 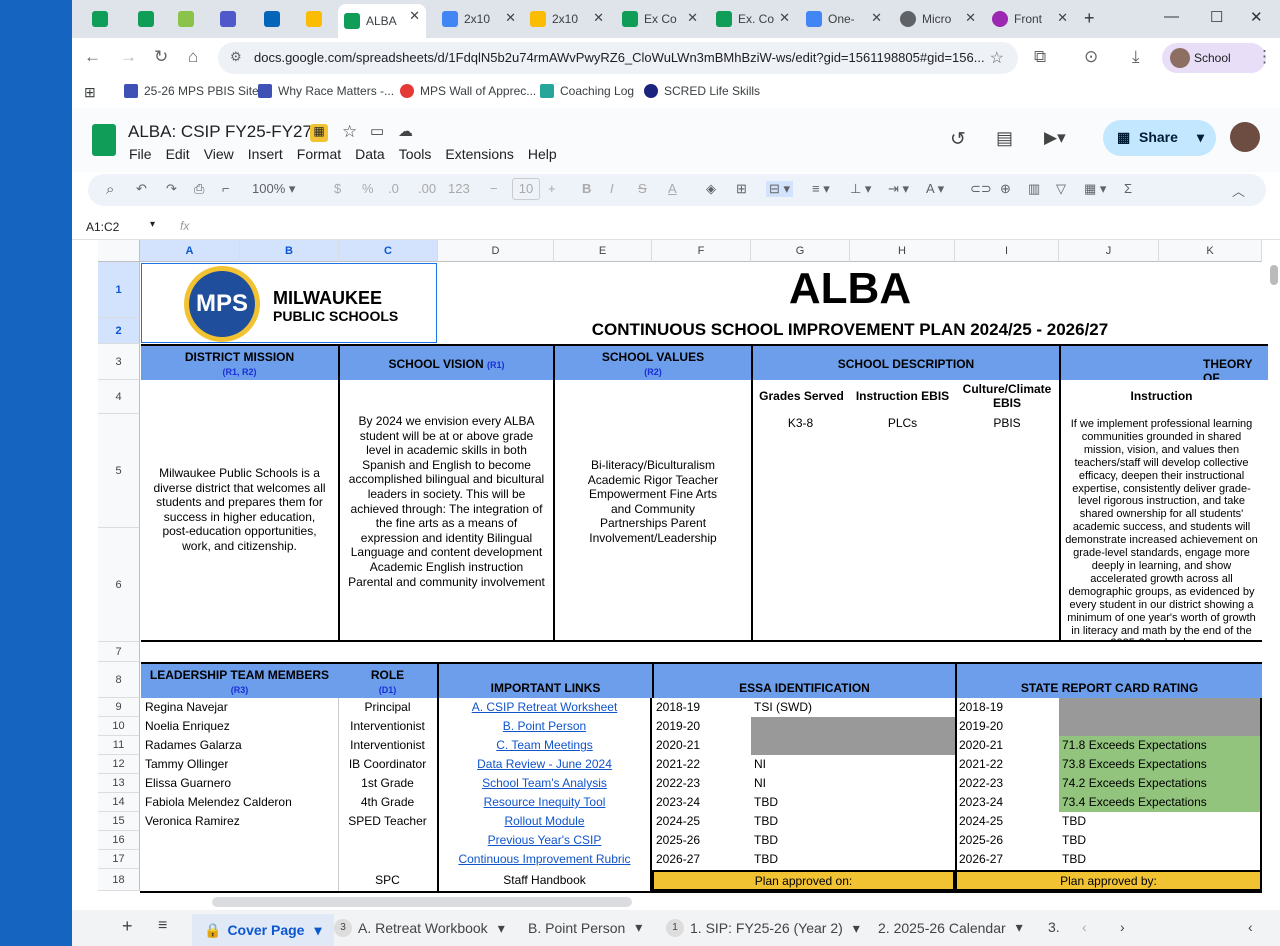 I want to click on download-icon: ⤓, so click(x=1136, y=57).